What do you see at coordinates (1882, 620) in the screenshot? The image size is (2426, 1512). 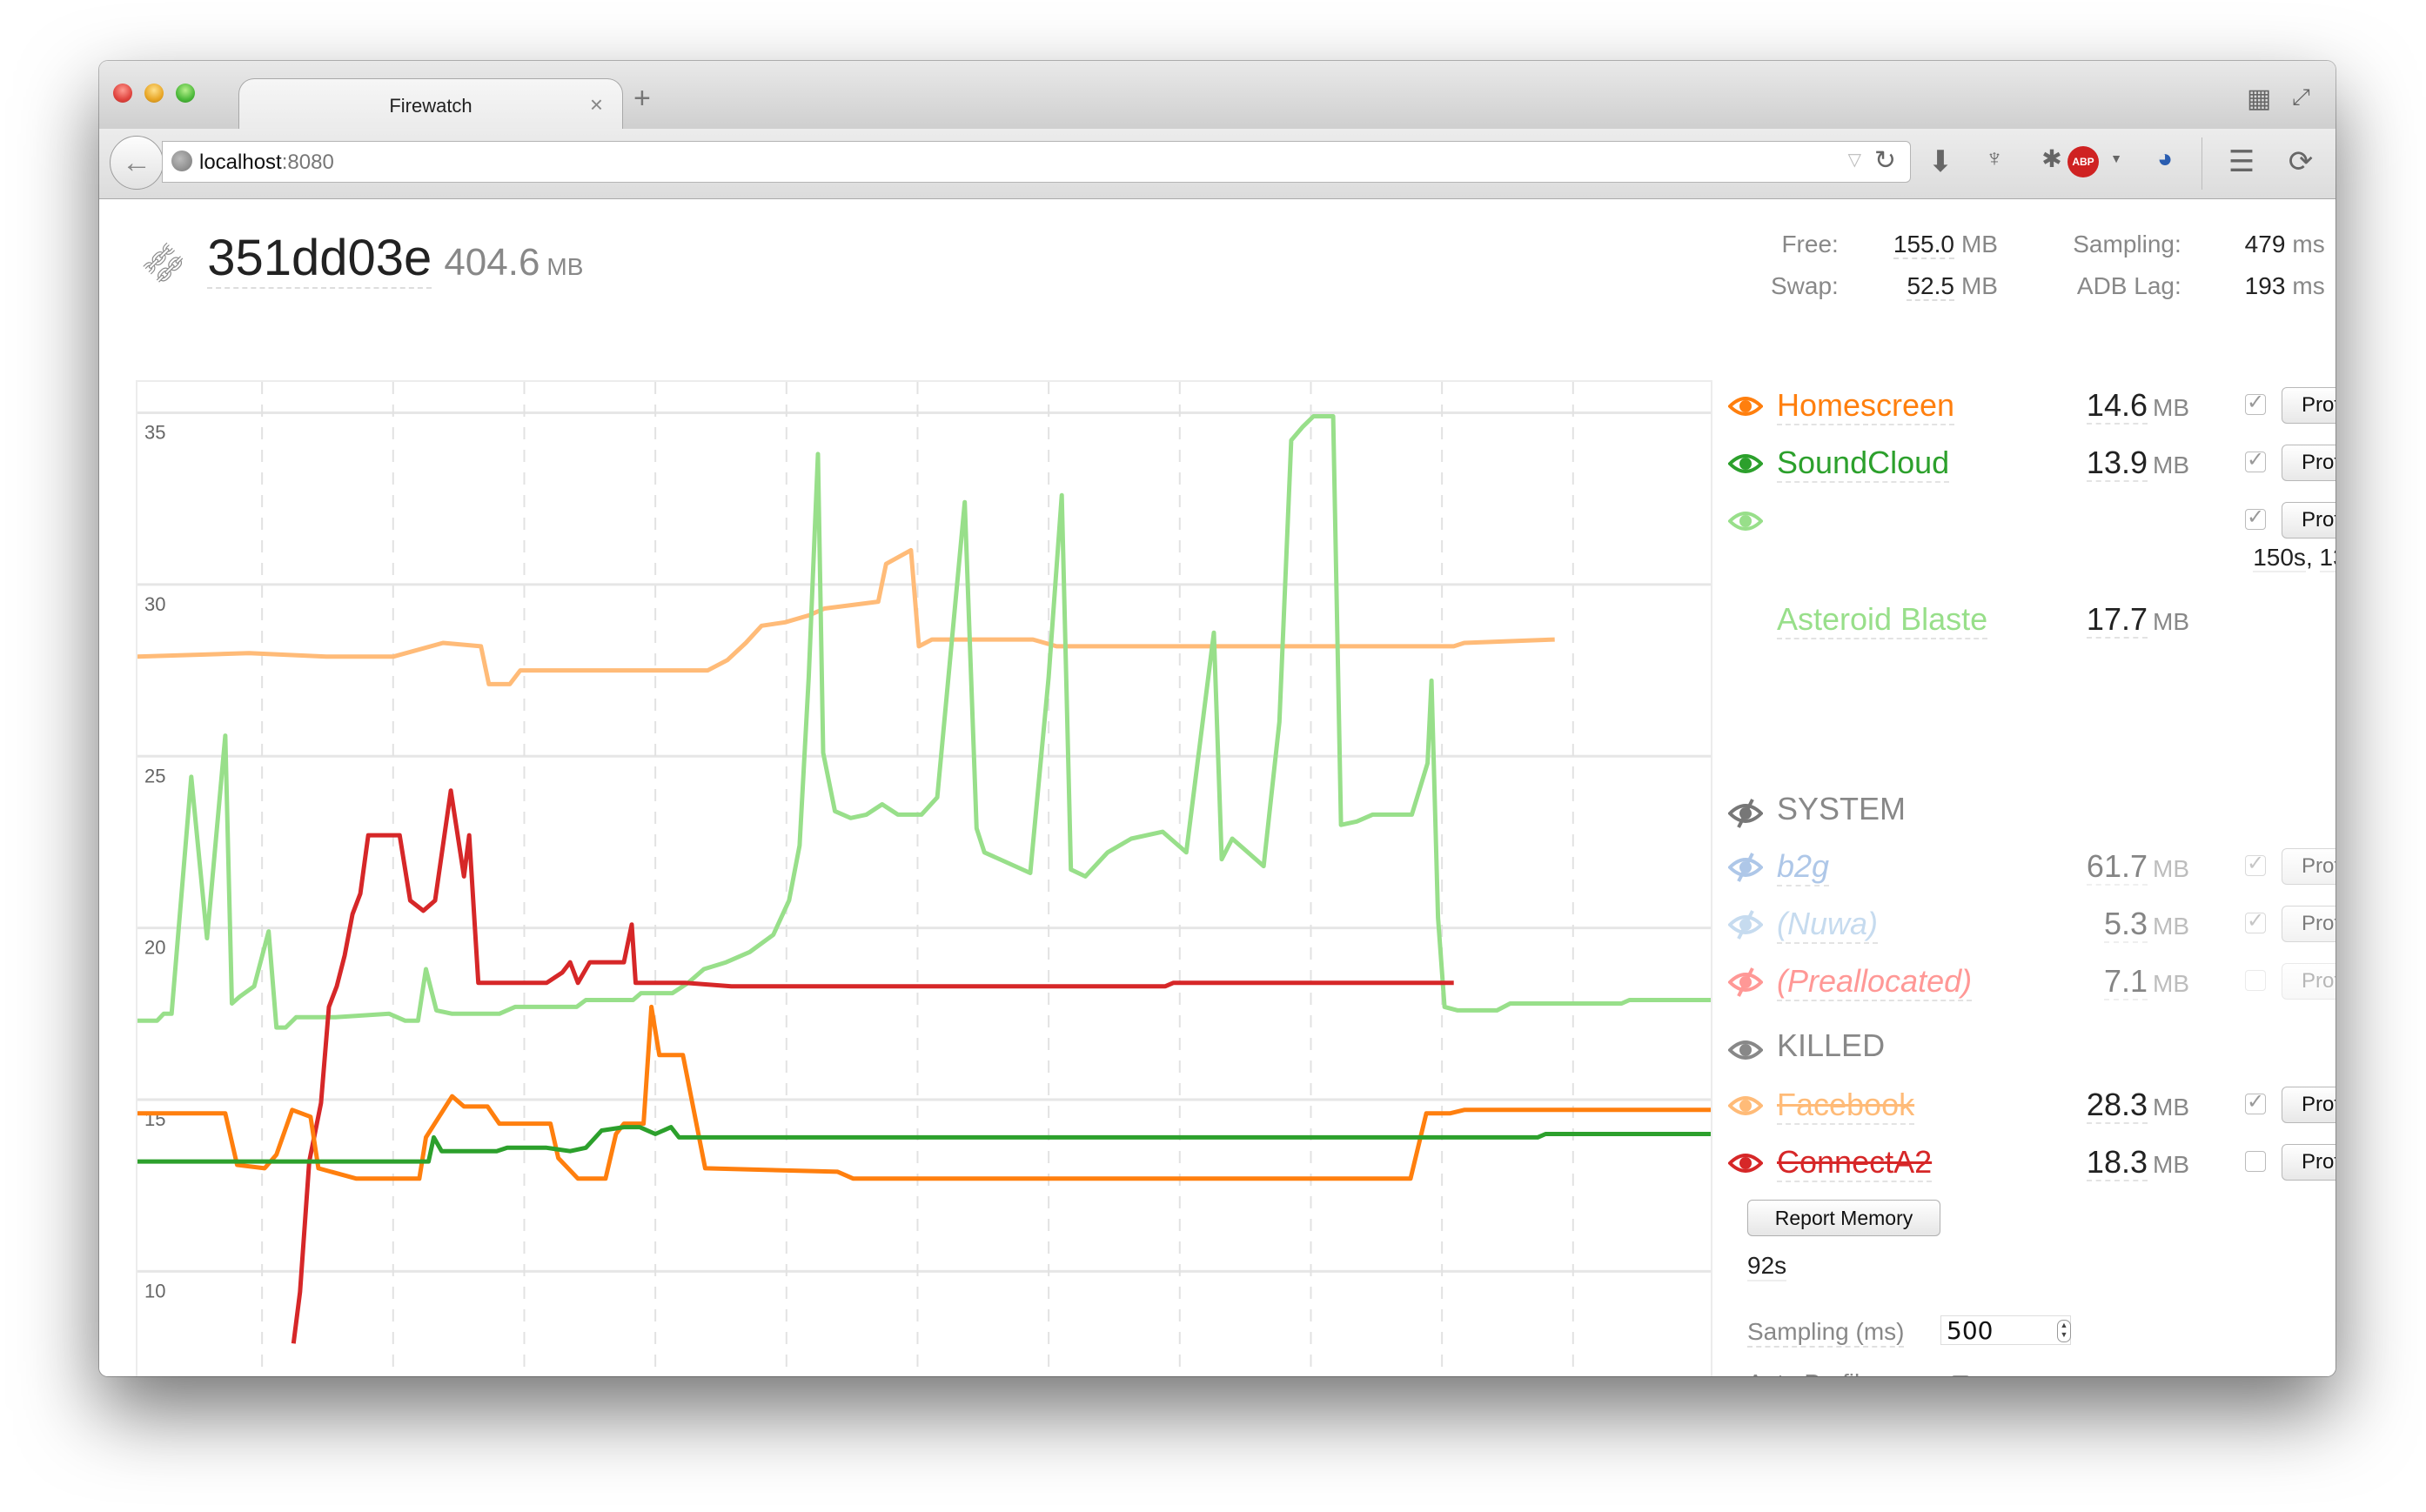 I see `process-name: Asteroid Blaste` at bounding box center [1882, 620].